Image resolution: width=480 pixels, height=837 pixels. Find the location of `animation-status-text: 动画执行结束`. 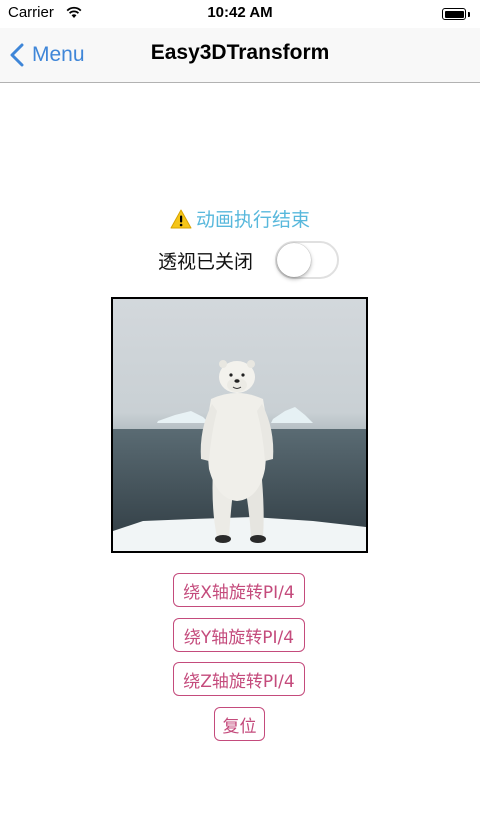

animation-status-text: 动画执行结束 is located at coordinates (252, 220).